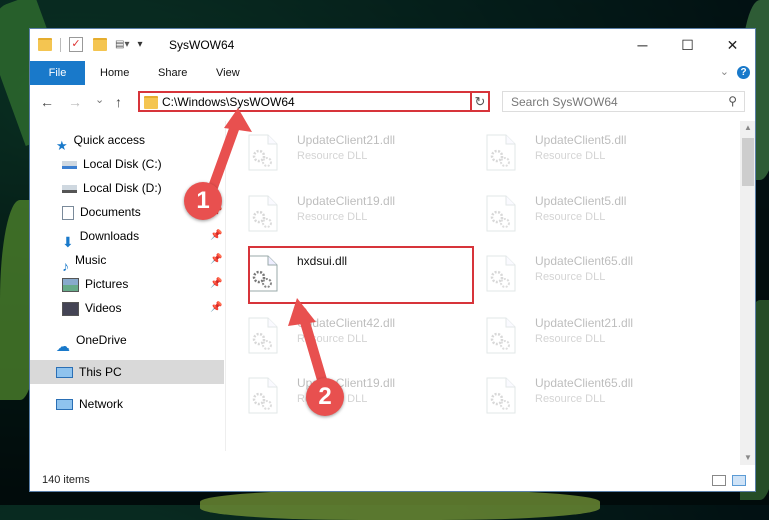 This screenshot has width=769, height=520. What do you see at coordinates (325, 397) in the screenshot?
I see `step-2-badge: 2` at bounding box center [325, 397].